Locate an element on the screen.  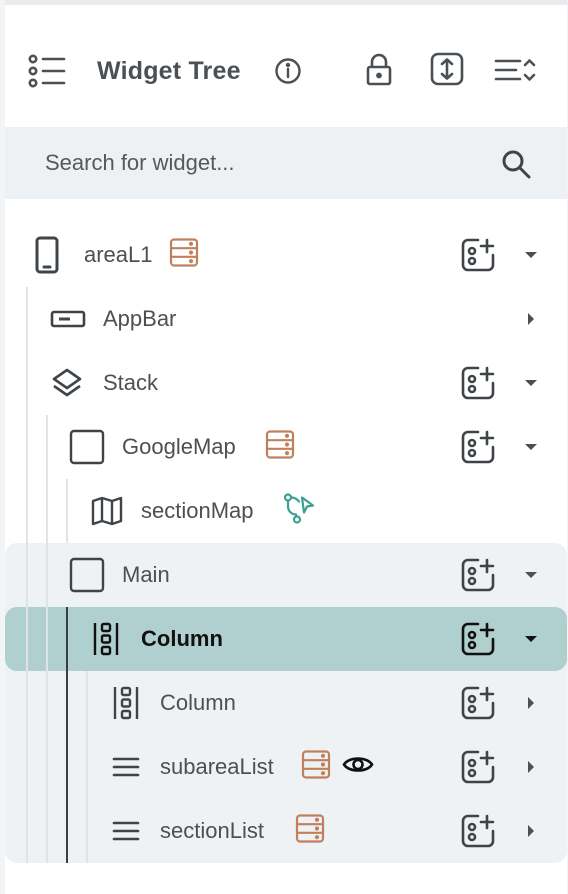
tree-item-label: areaL1 is located at coordinates (118, 254).